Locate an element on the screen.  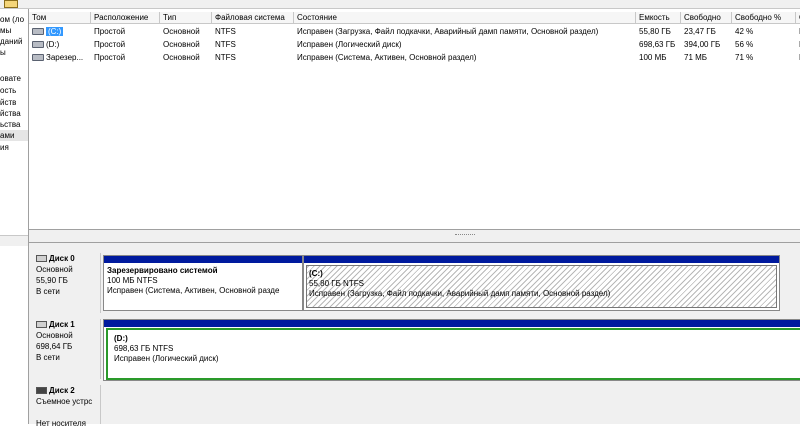
disk-2-title: Диск 2 is located at coordinates (68, 390).